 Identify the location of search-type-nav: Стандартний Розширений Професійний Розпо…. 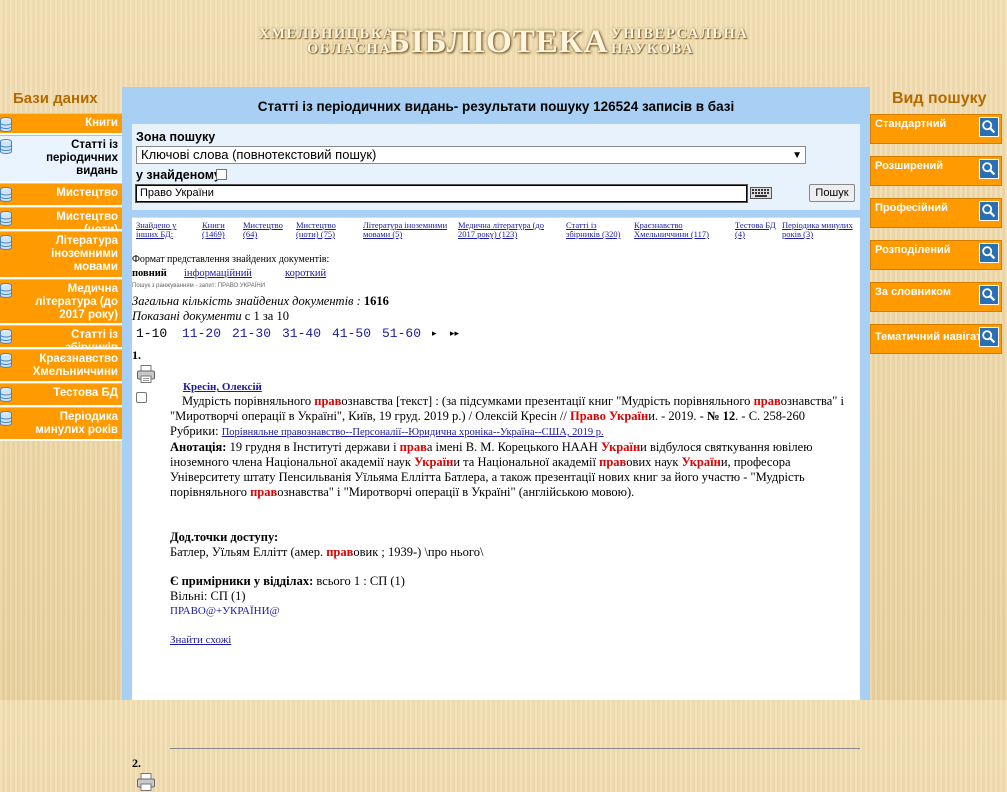
(936, 240).